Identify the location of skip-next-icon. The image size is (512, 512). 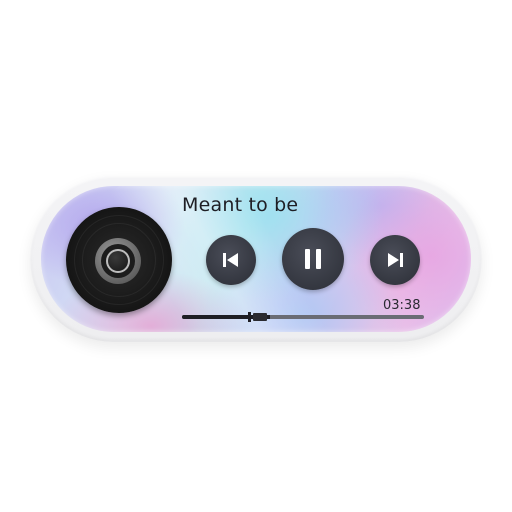
(395, 260).